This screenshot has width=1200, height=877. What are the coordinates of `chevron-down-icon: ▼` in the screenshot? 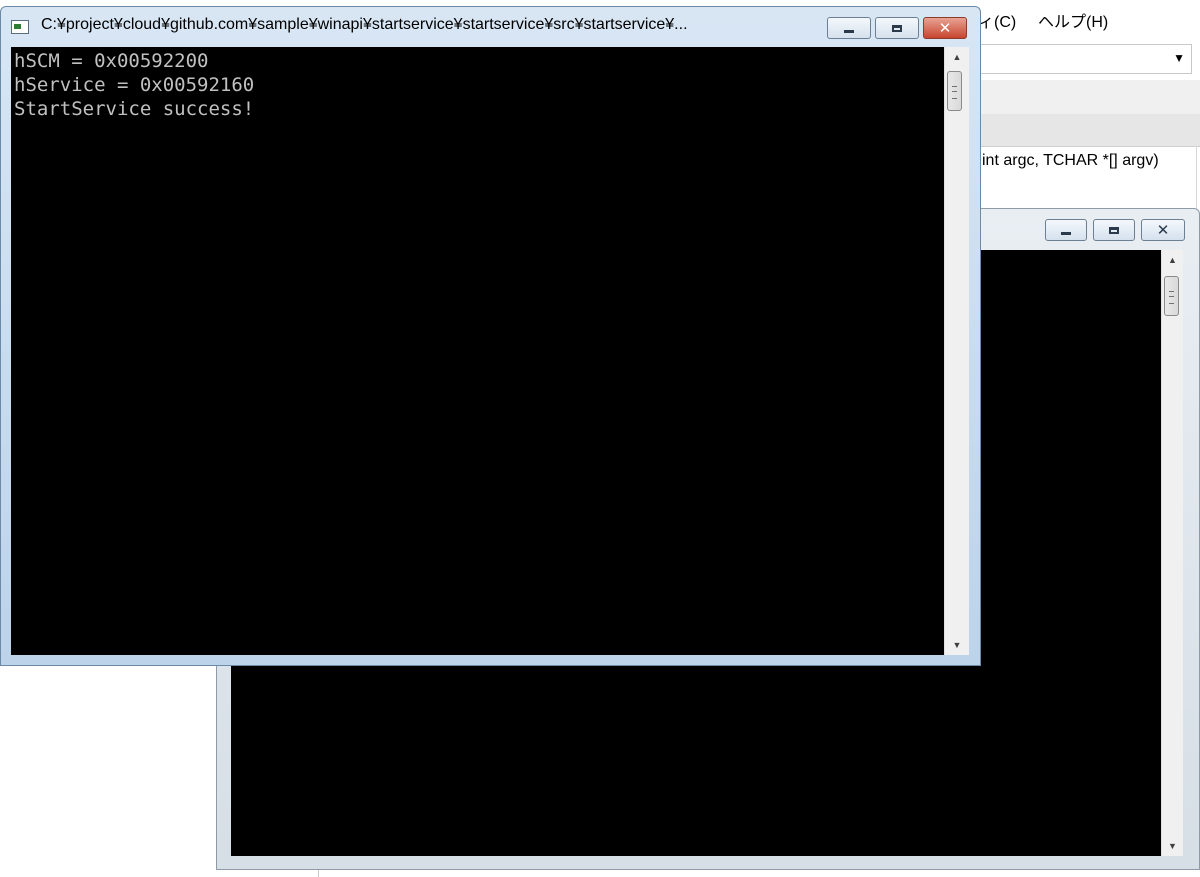 It's located at (1179, 58).